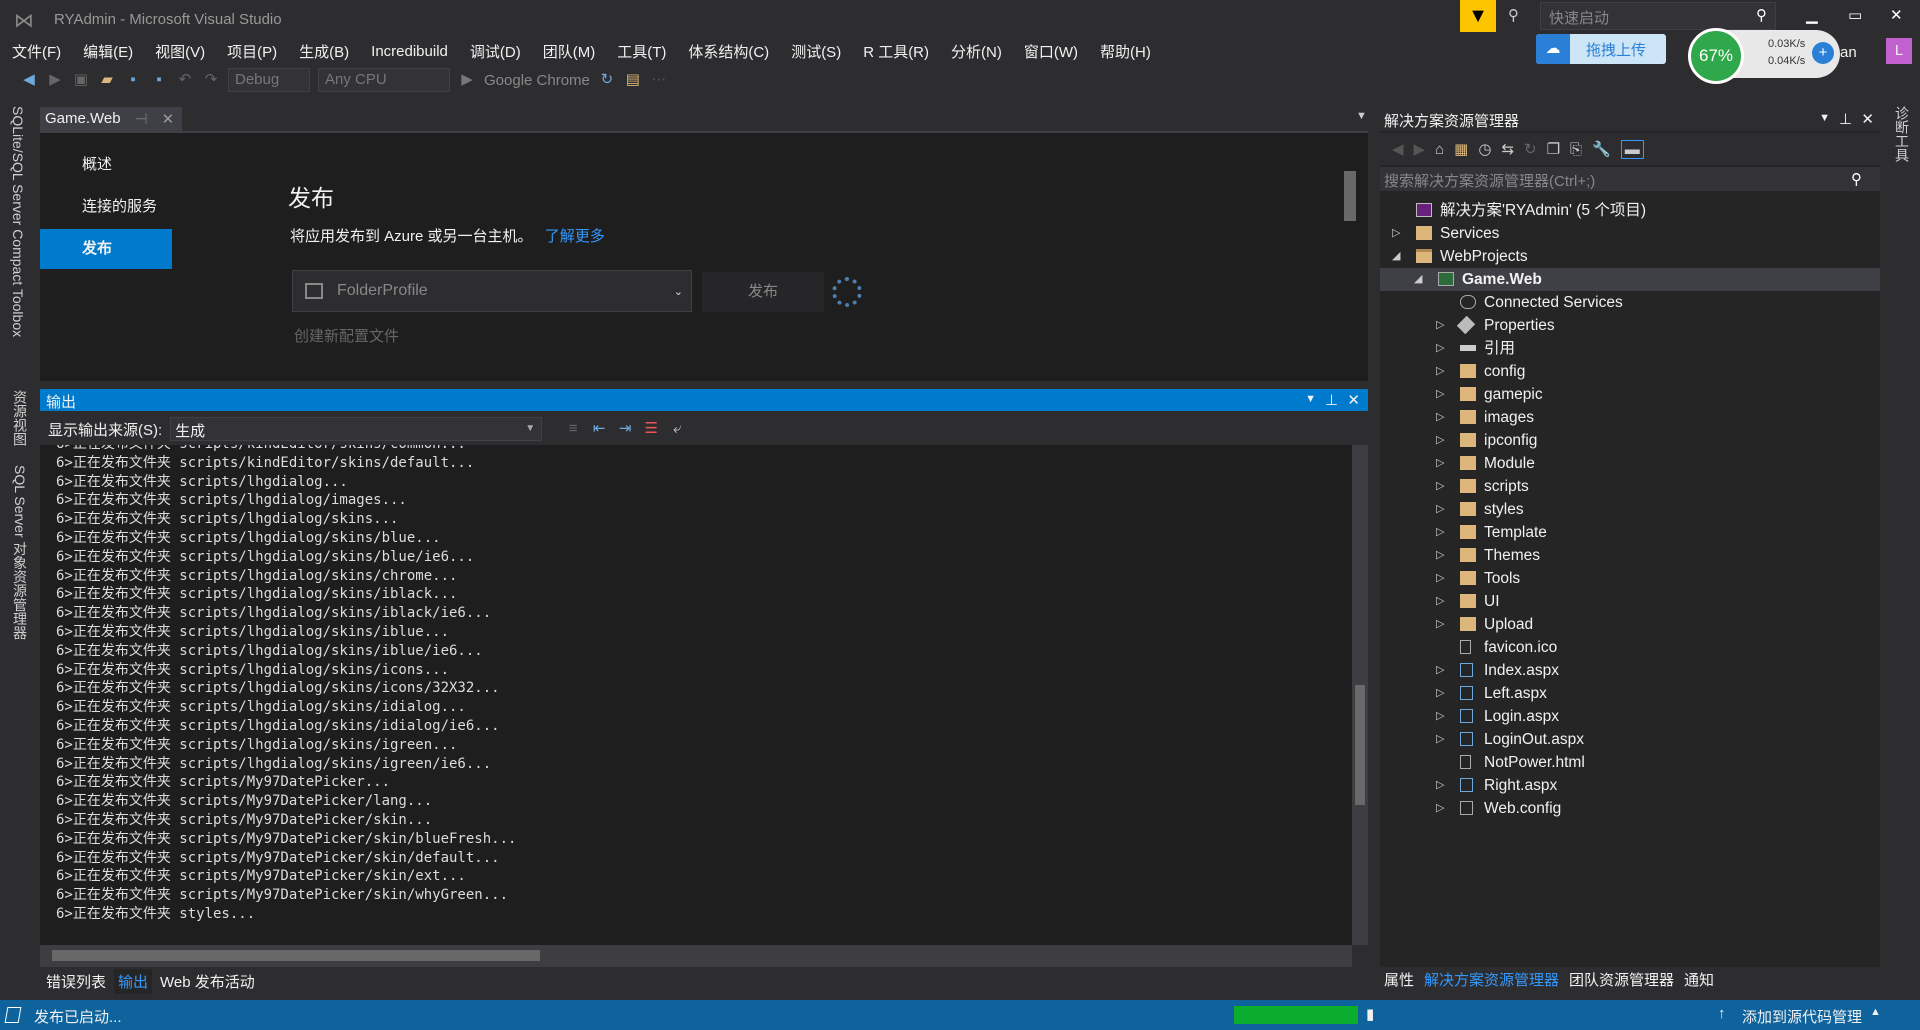 Image resolution: width=1920 pixels, height=1030 pixels. What do you see at coordinates (1491, 979) in the screenshot?
I see `tab-solution-explorer: 解决方案资源管理器` at bounding box center [1491, 979].